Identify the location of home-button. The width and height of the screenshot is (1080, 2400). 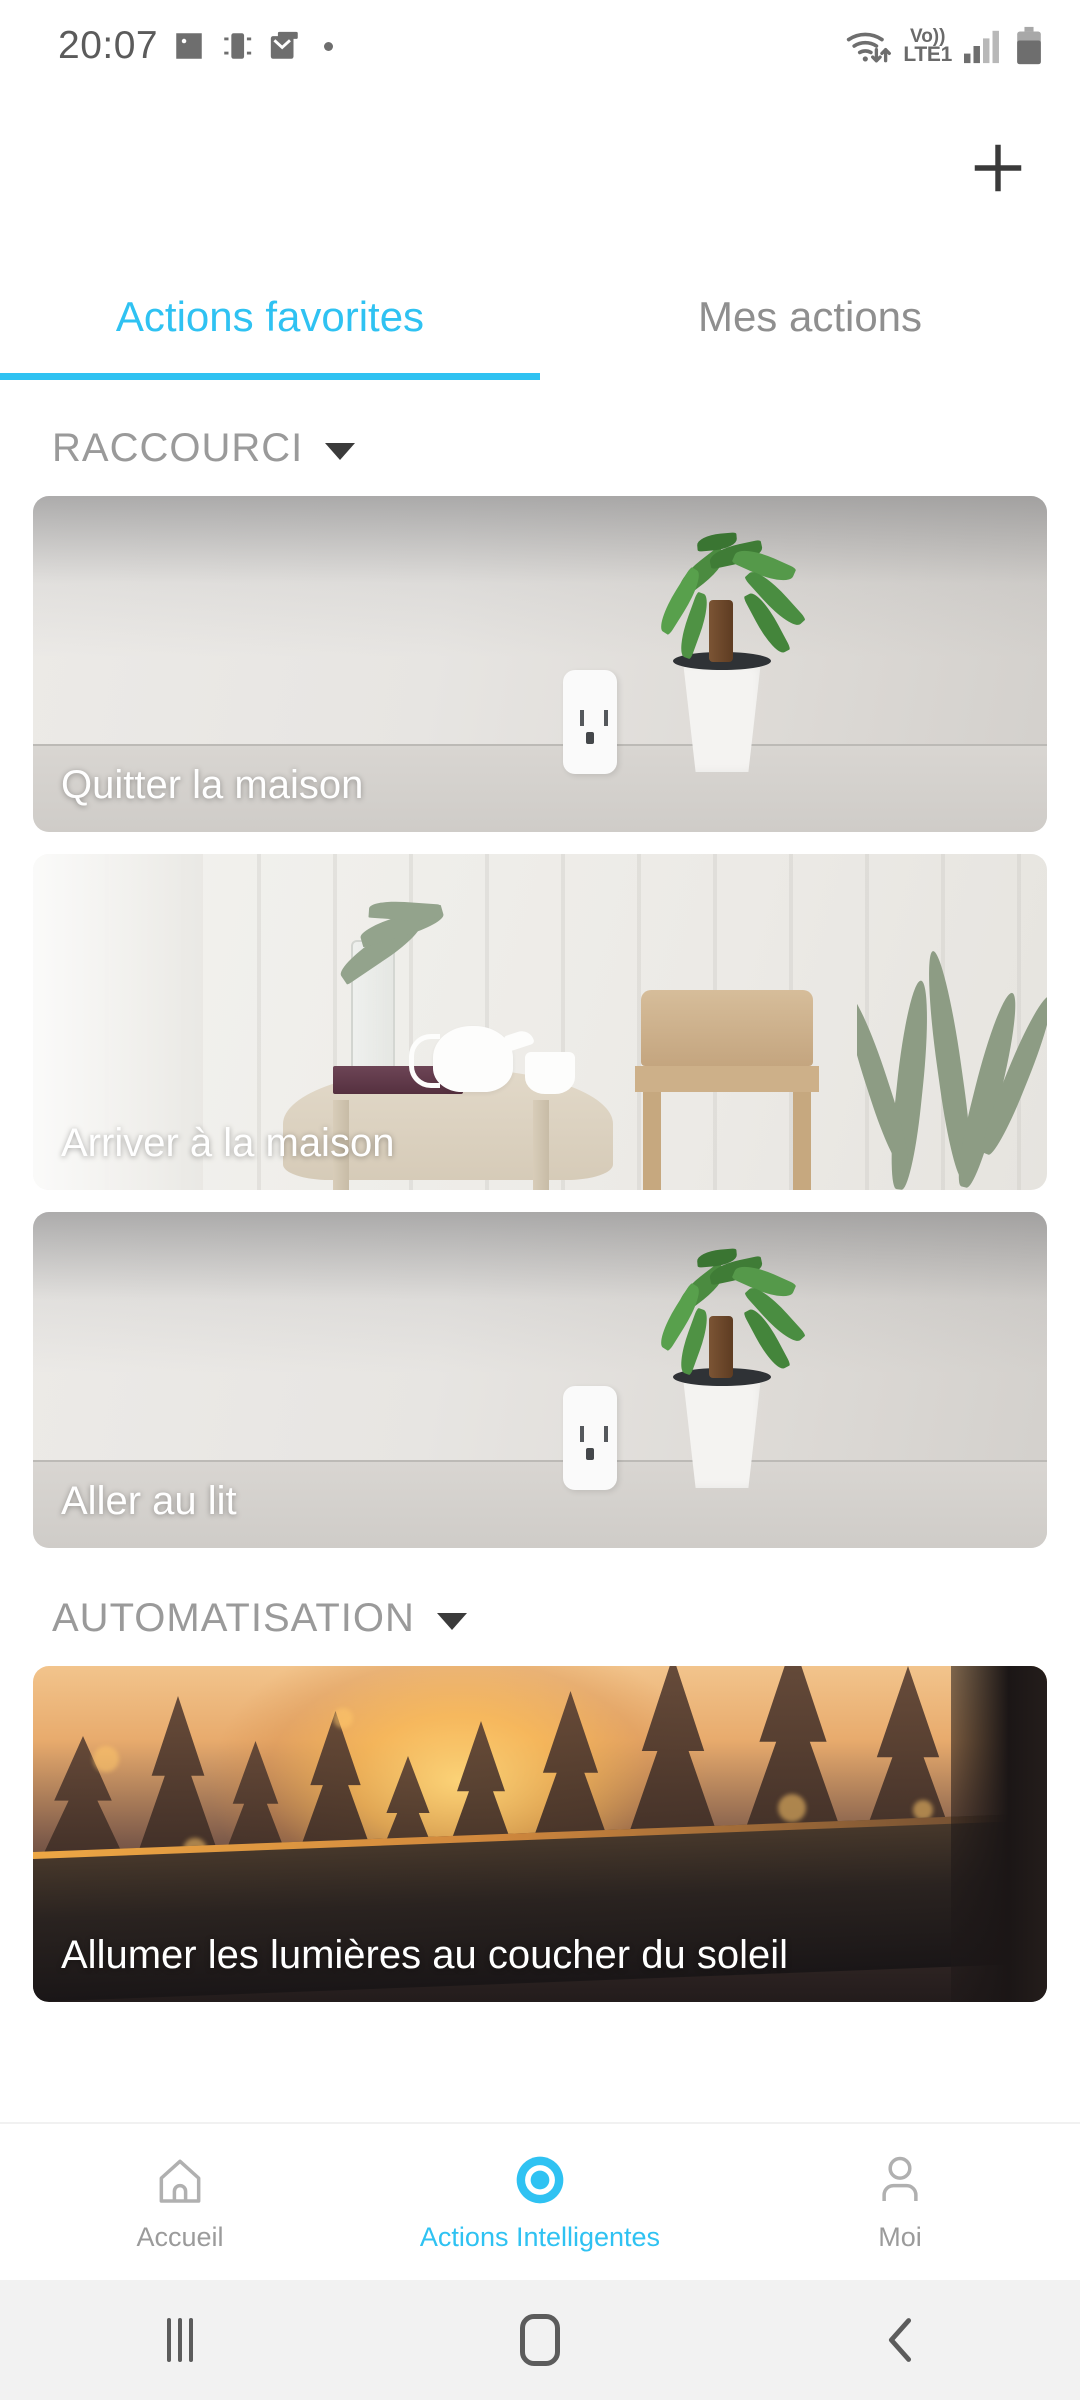
(540, 2340).